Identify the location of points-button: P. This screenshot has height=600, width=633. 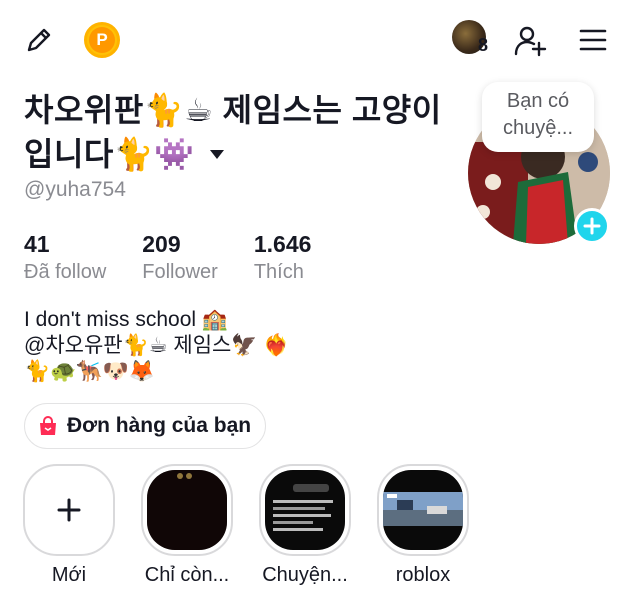
(102, 40).